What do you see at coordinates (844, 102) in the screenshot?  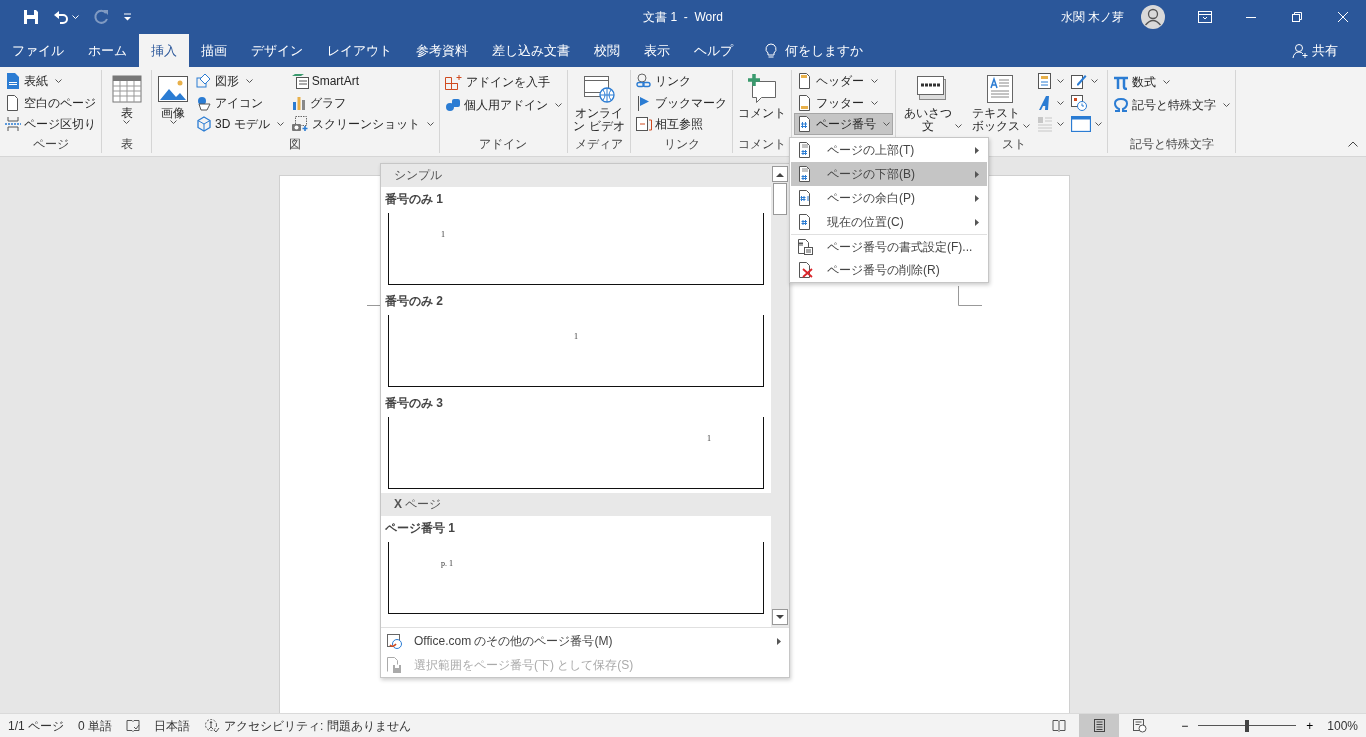 I see `ribbon-button: フッター` at bounding box center [844, 102].